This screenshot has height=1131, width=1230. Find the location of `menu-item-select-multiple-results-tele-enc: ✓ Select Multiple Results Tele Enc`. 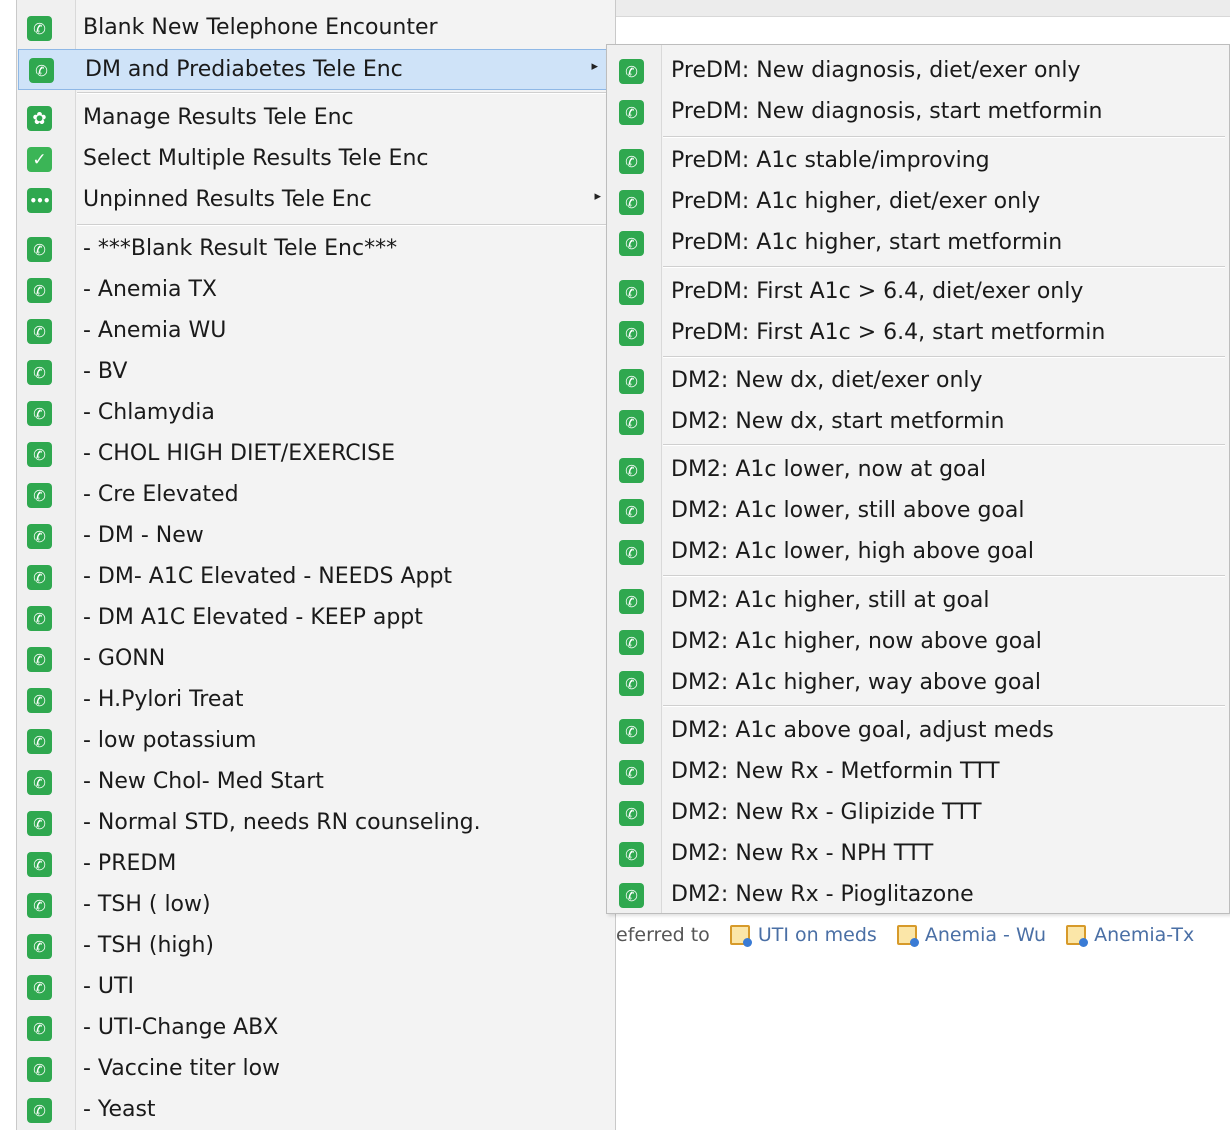

menu-item-select-multiple-results-tele-enc: ✓ Select Multiple Results Tele Enc is located at coordinates (316, 159).